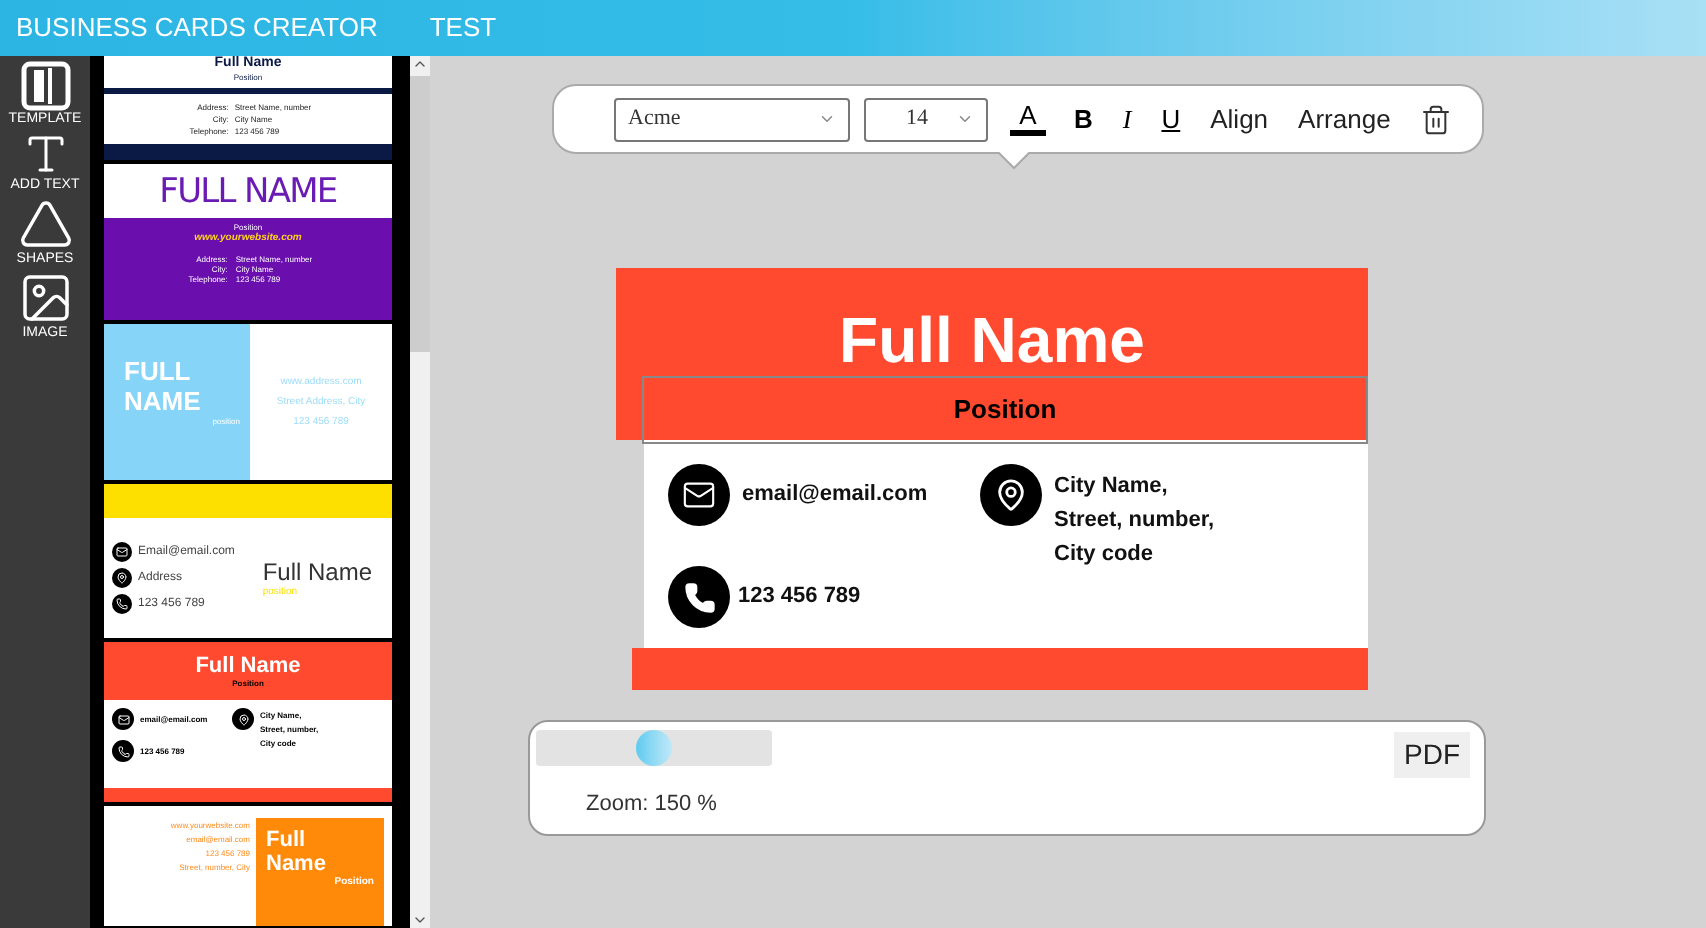 Image resolution: width=1706 pixels, height=928 pixels. Describe the element at coordinates (917, 119) in the screenshot. I see `size-value: 14` at that location.